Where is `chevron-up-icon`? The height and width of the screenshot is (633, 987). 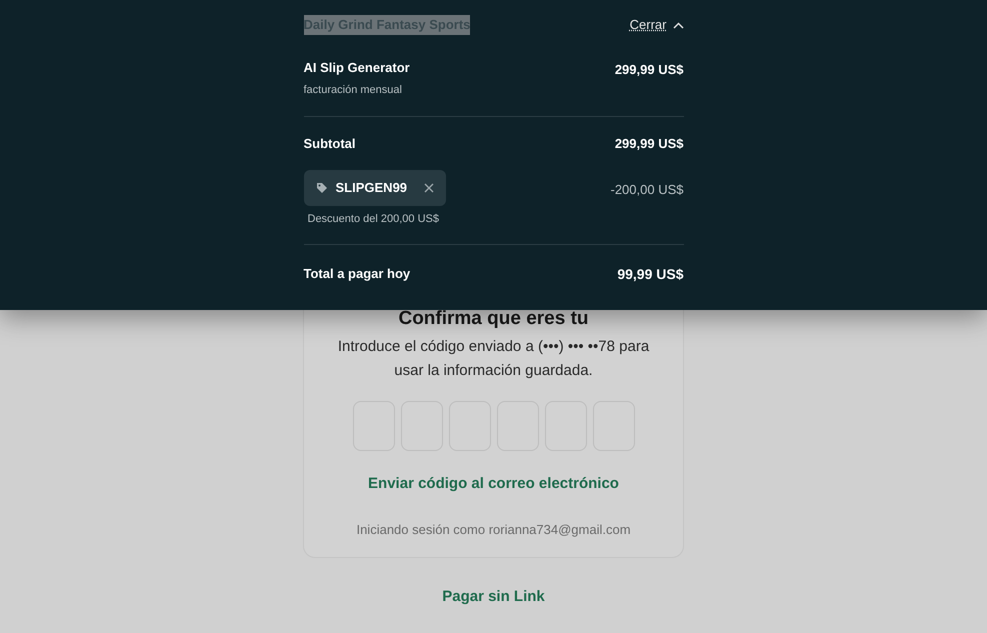
chevron-up-icon is located at coordinates (678, 25).